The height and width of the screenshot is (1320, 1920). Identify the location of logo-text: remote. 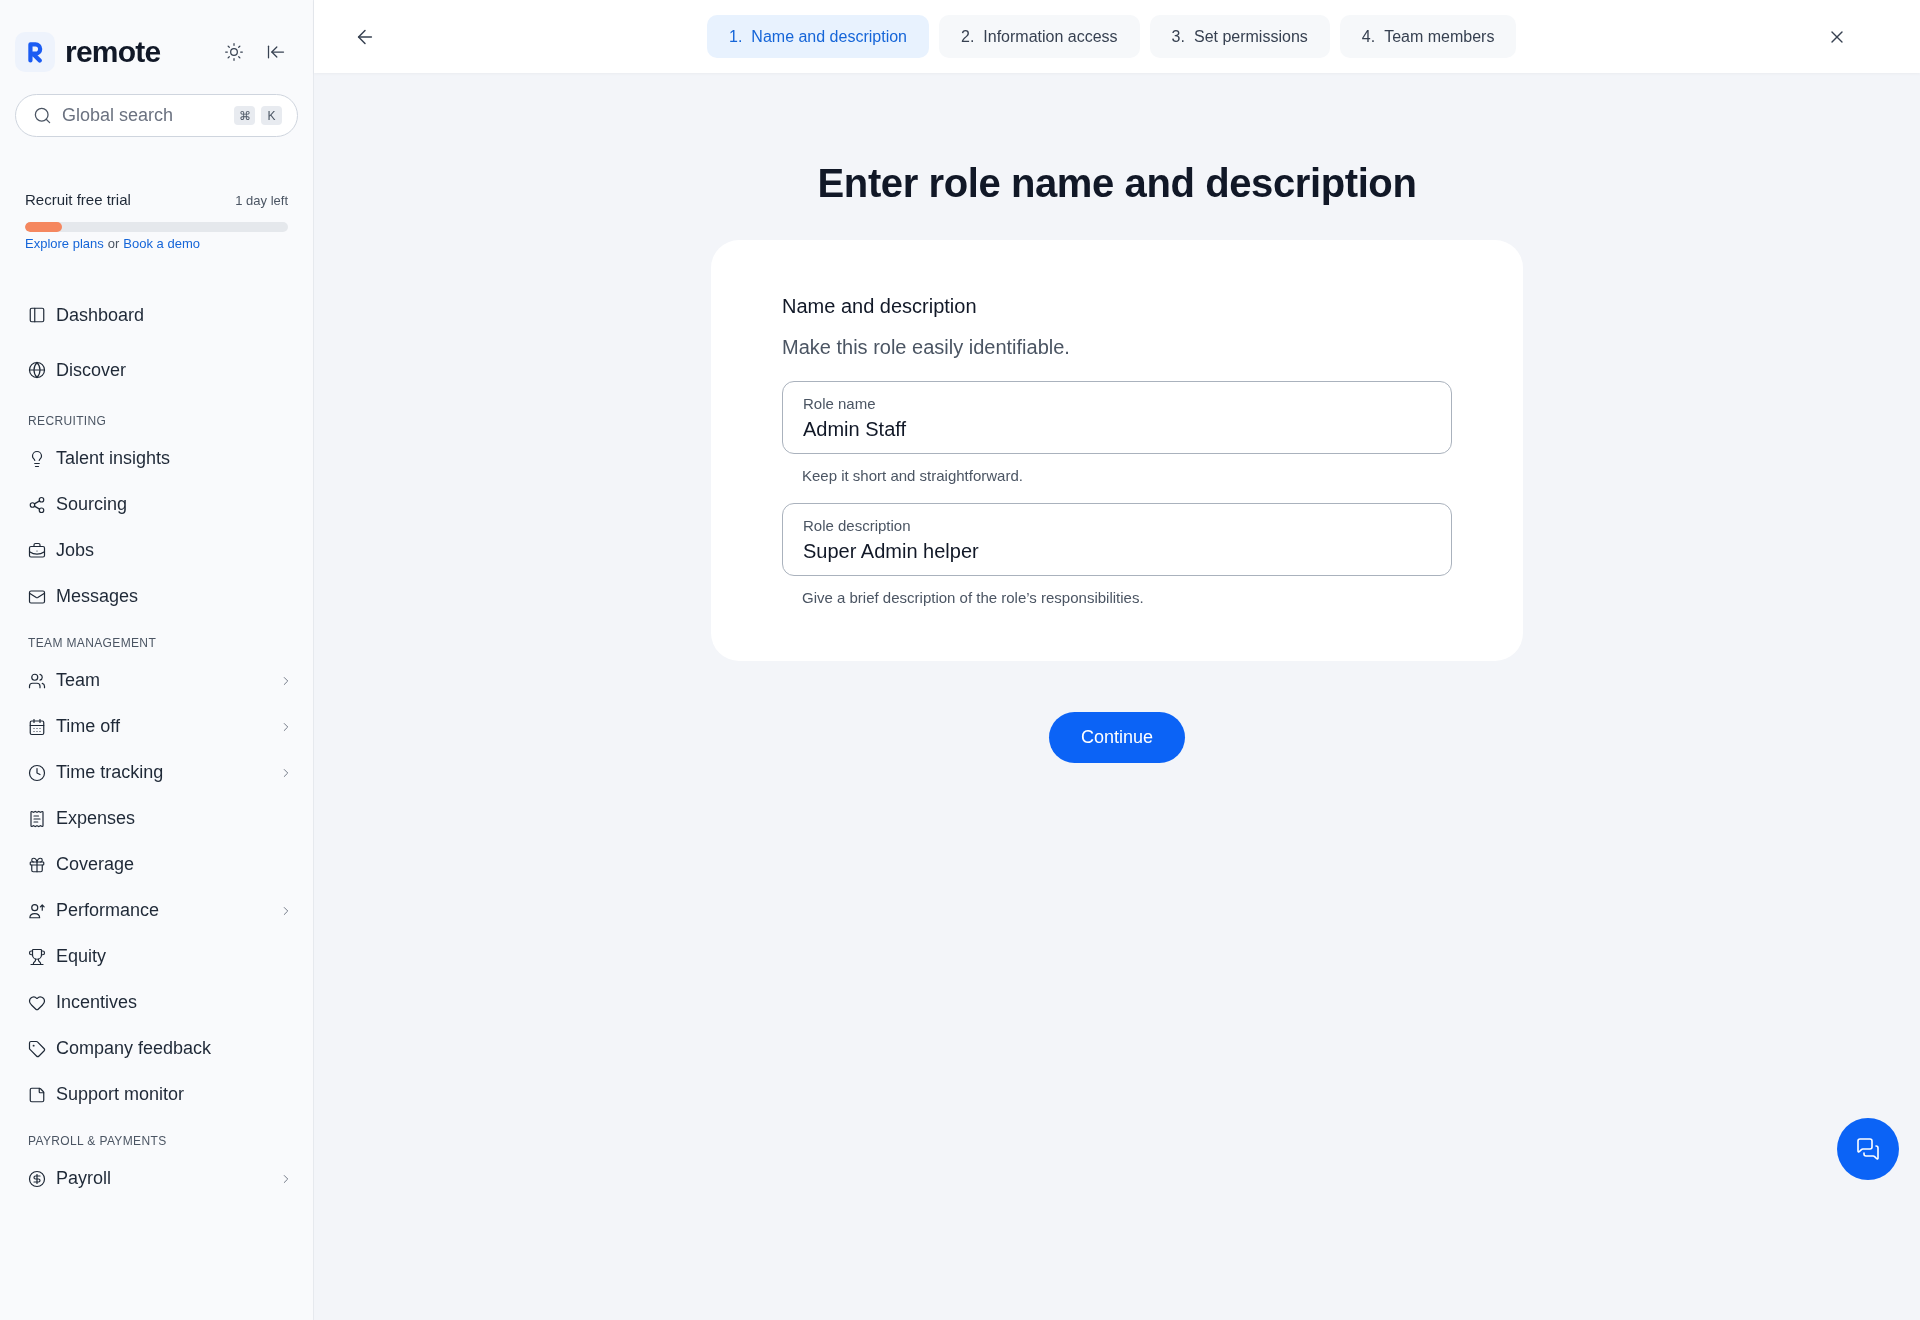
(113, 52).